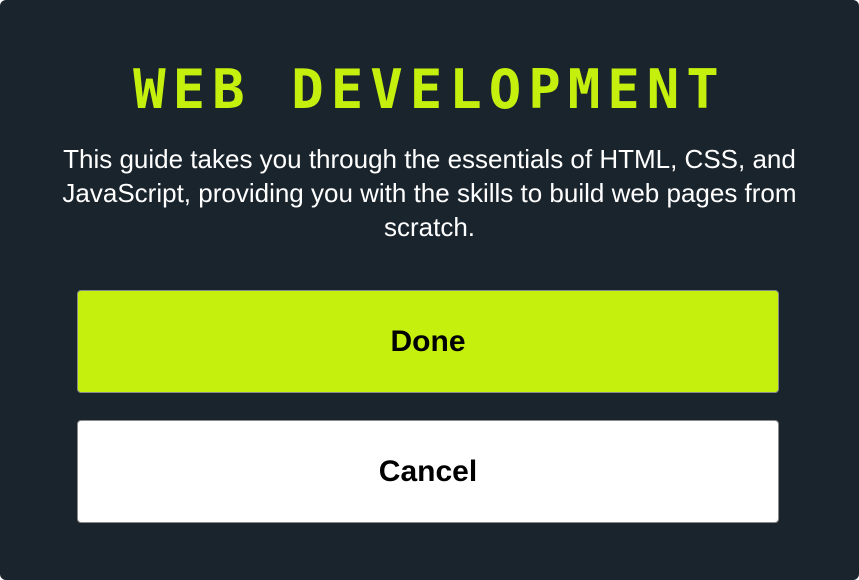 The height and width of the screenshot is (580, 859). I want to click on cancel-button-label: Cancel, so click(428, 471).